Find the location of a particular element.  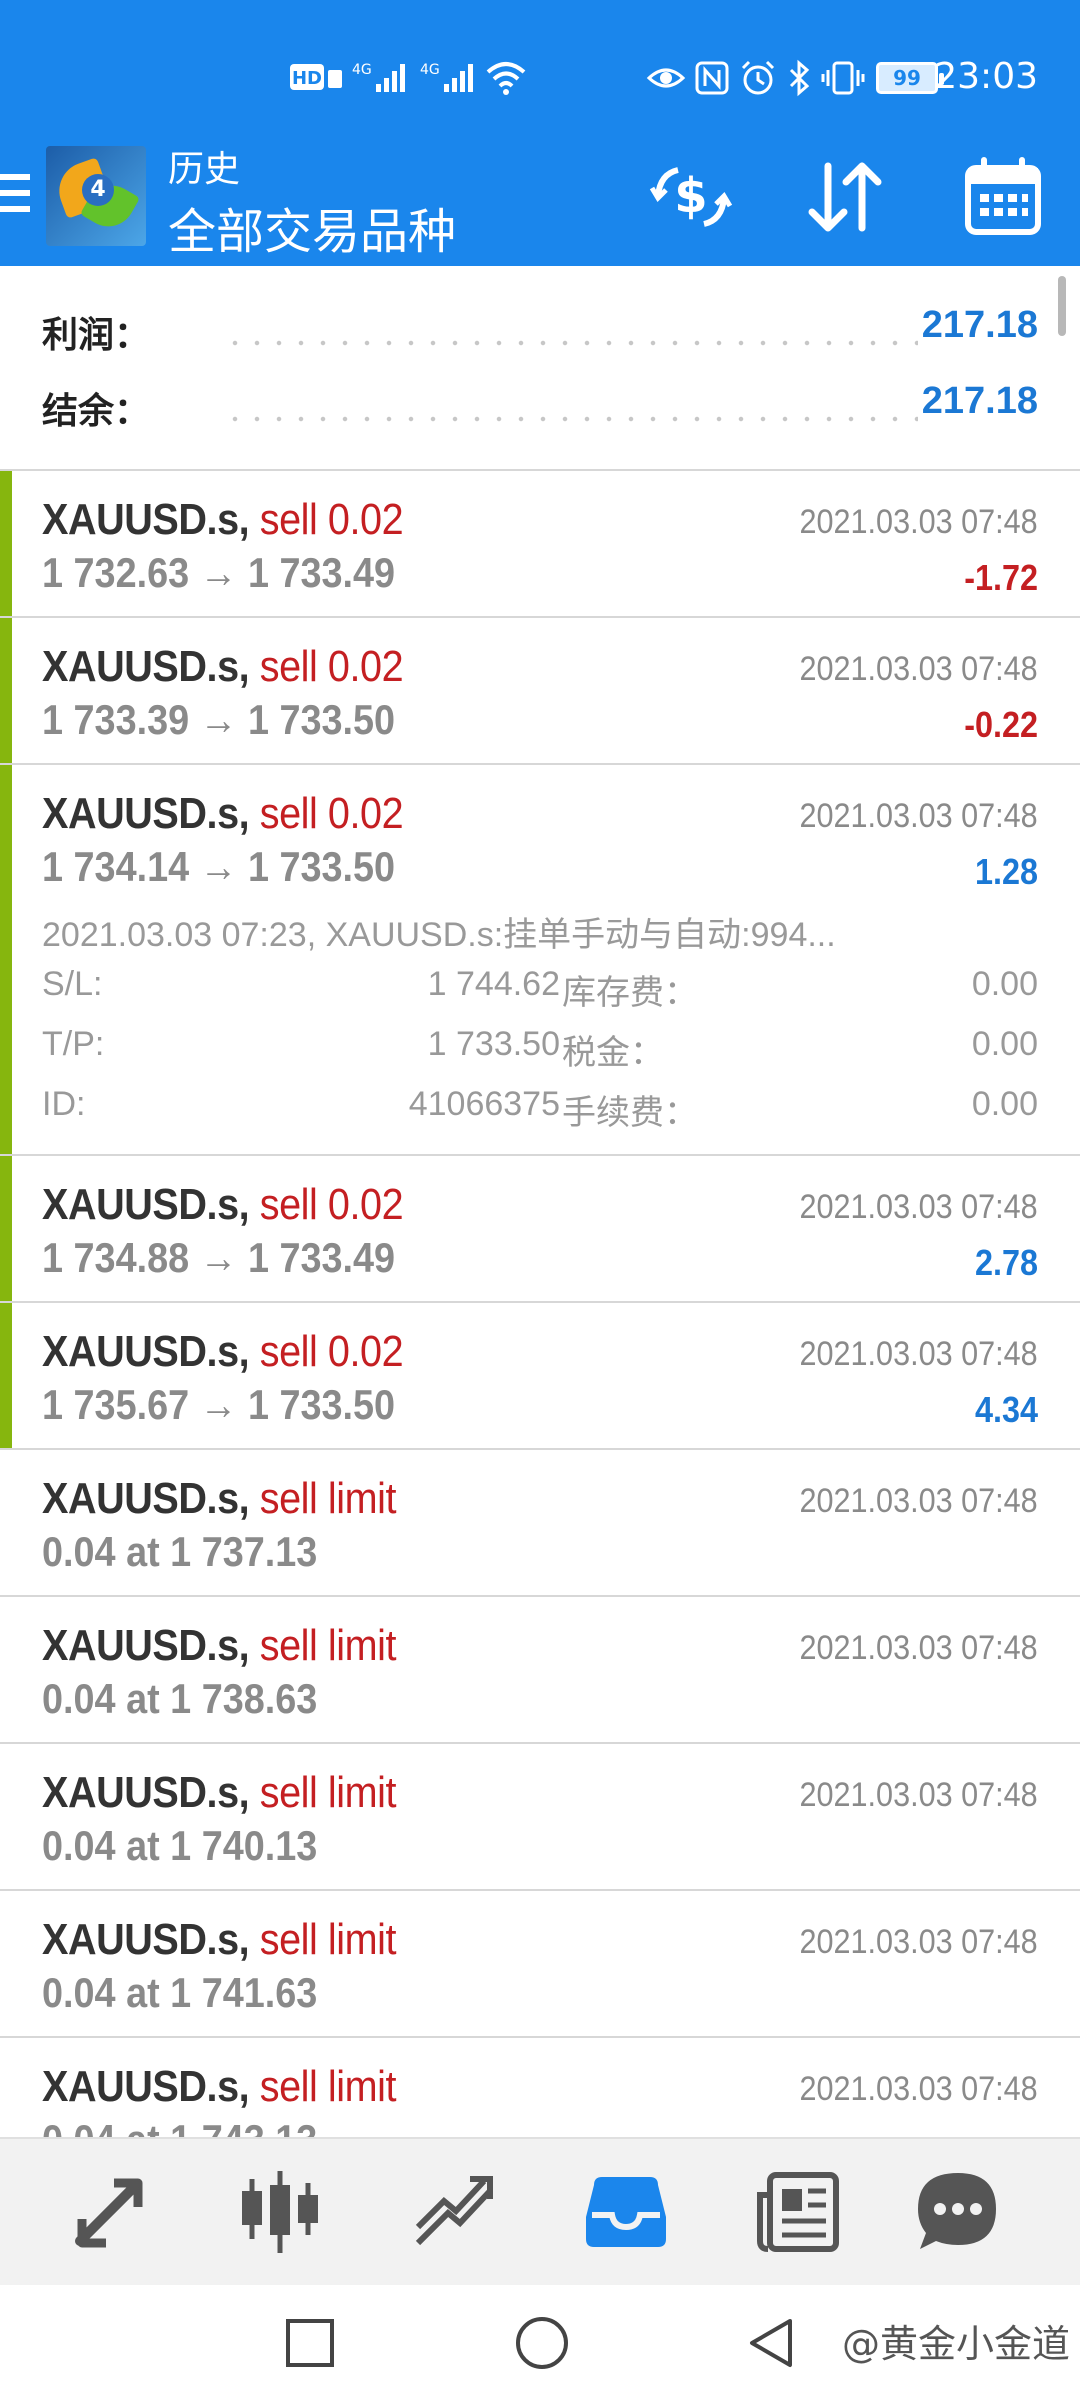

history-icon is located at coordinates (626, 2211).